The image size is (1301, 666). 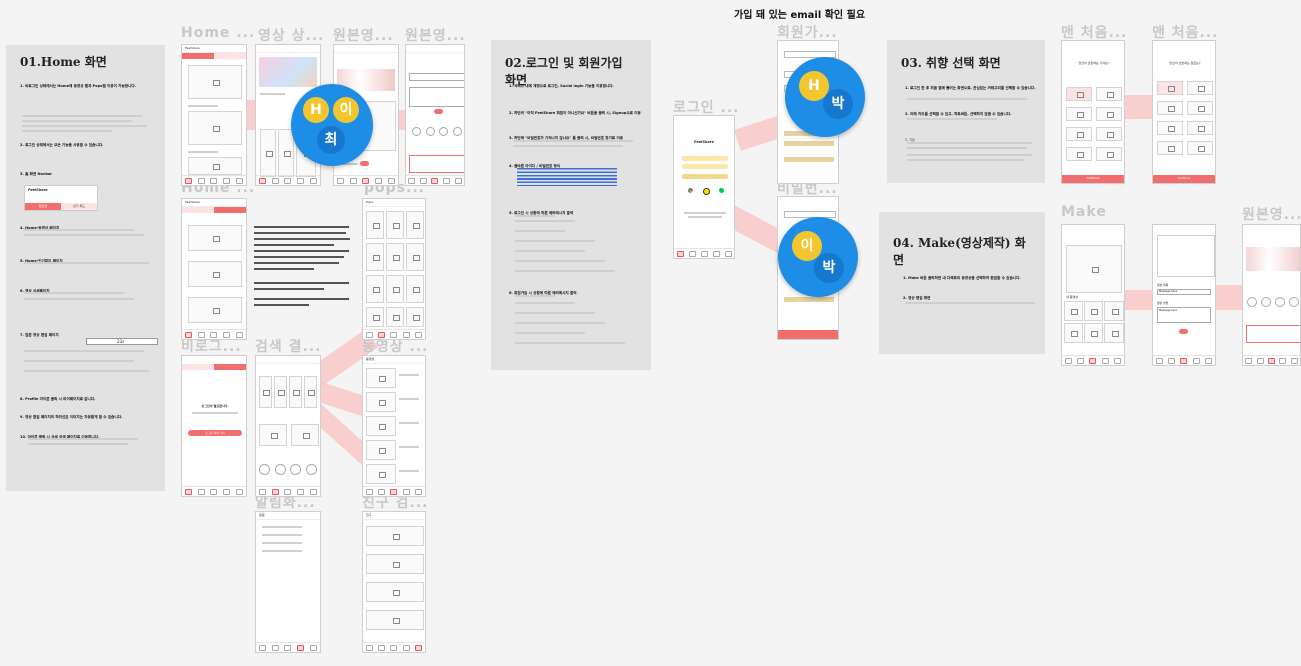 I want to click on not-logged-in-mockup: 로그인이 필요합니다. 로그인 하러 가기, so click(x=214, y=426).